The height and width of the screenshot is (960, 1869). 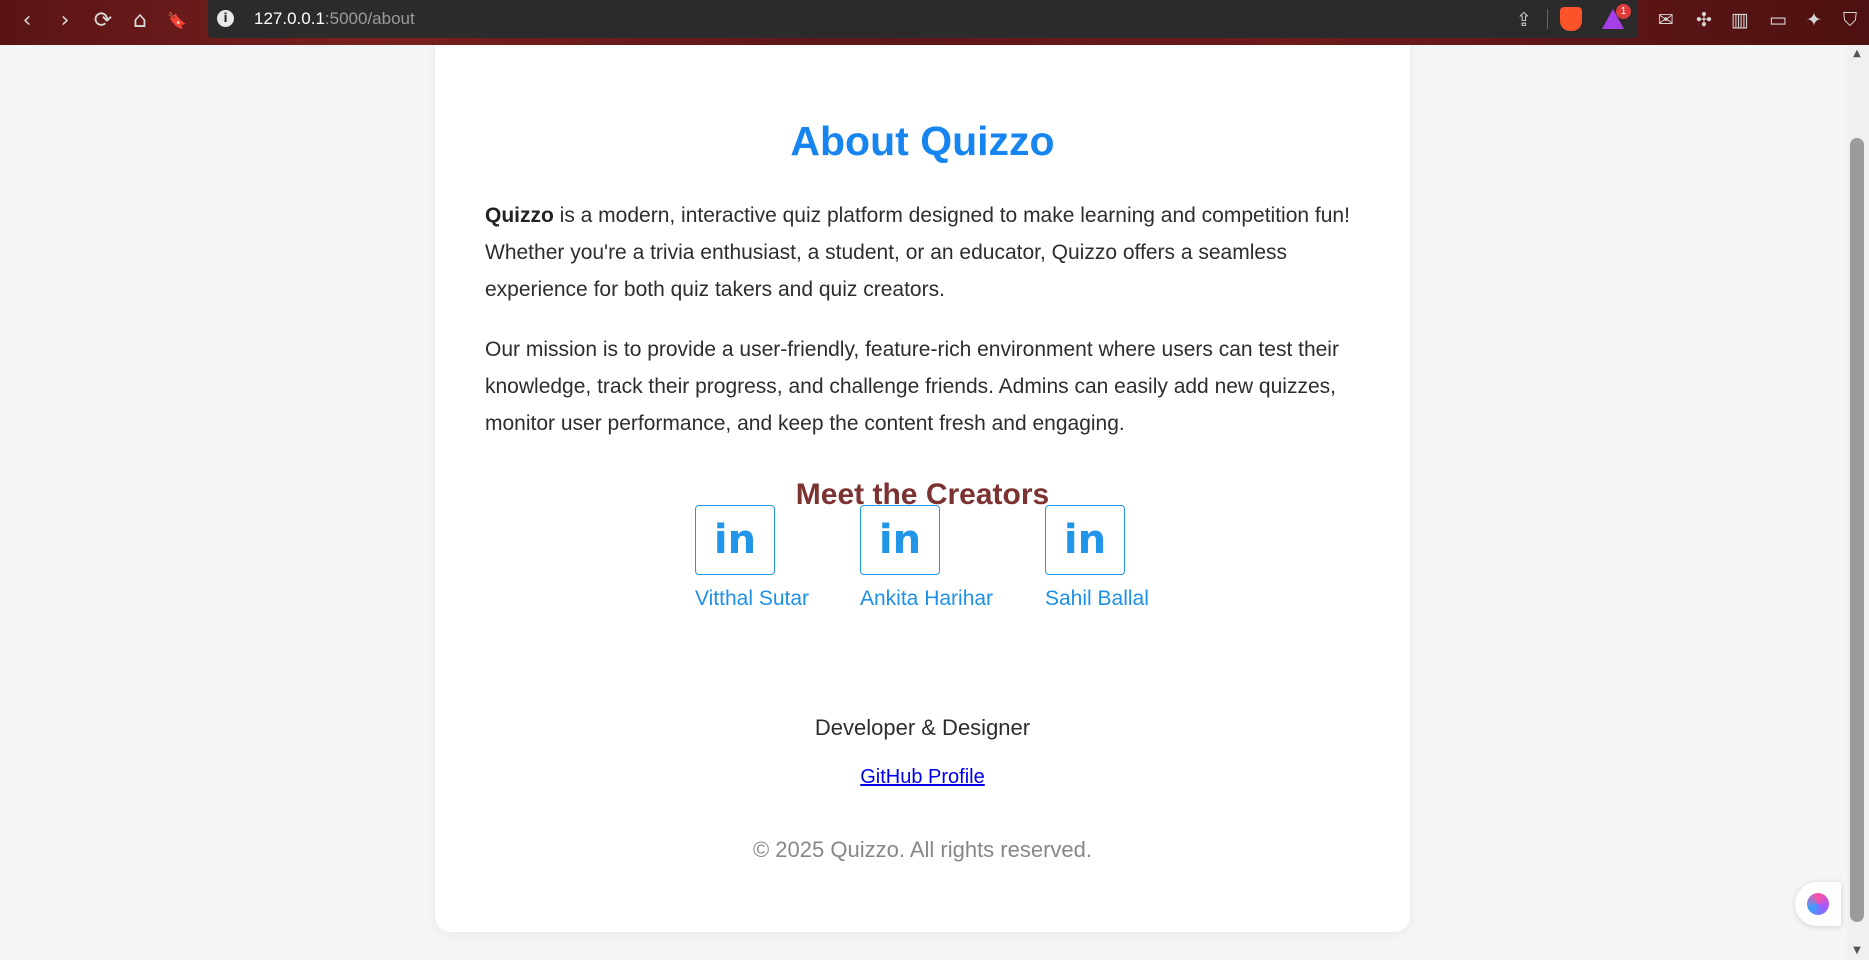 I want to click on extension-mail-icon: ✉, so click(x=1666, y=20).